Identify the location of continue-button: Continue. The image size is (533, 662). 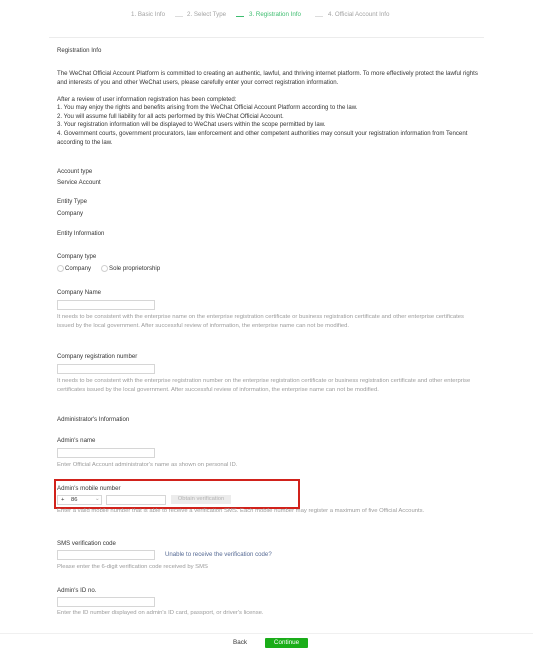
(286, 643).